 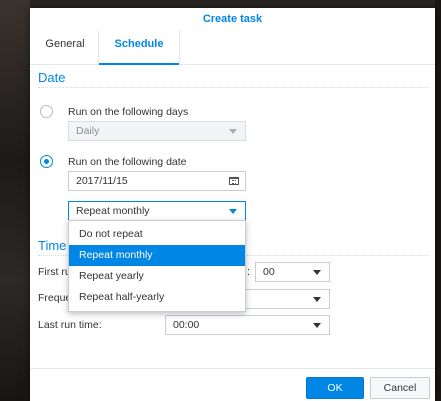 What do you see at coordinates (157, 181) in the screenshot?
I see `date-field: 2017/11/15` at bounding box center [157, 181].